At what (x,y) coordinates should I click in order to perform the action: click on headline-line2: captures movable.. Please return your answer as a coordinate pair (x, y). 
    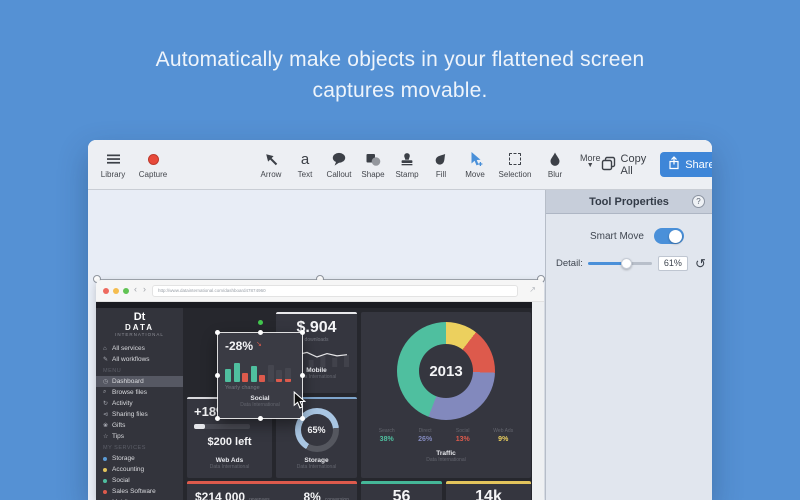
    Looking at the image, I should click on (400, 90).